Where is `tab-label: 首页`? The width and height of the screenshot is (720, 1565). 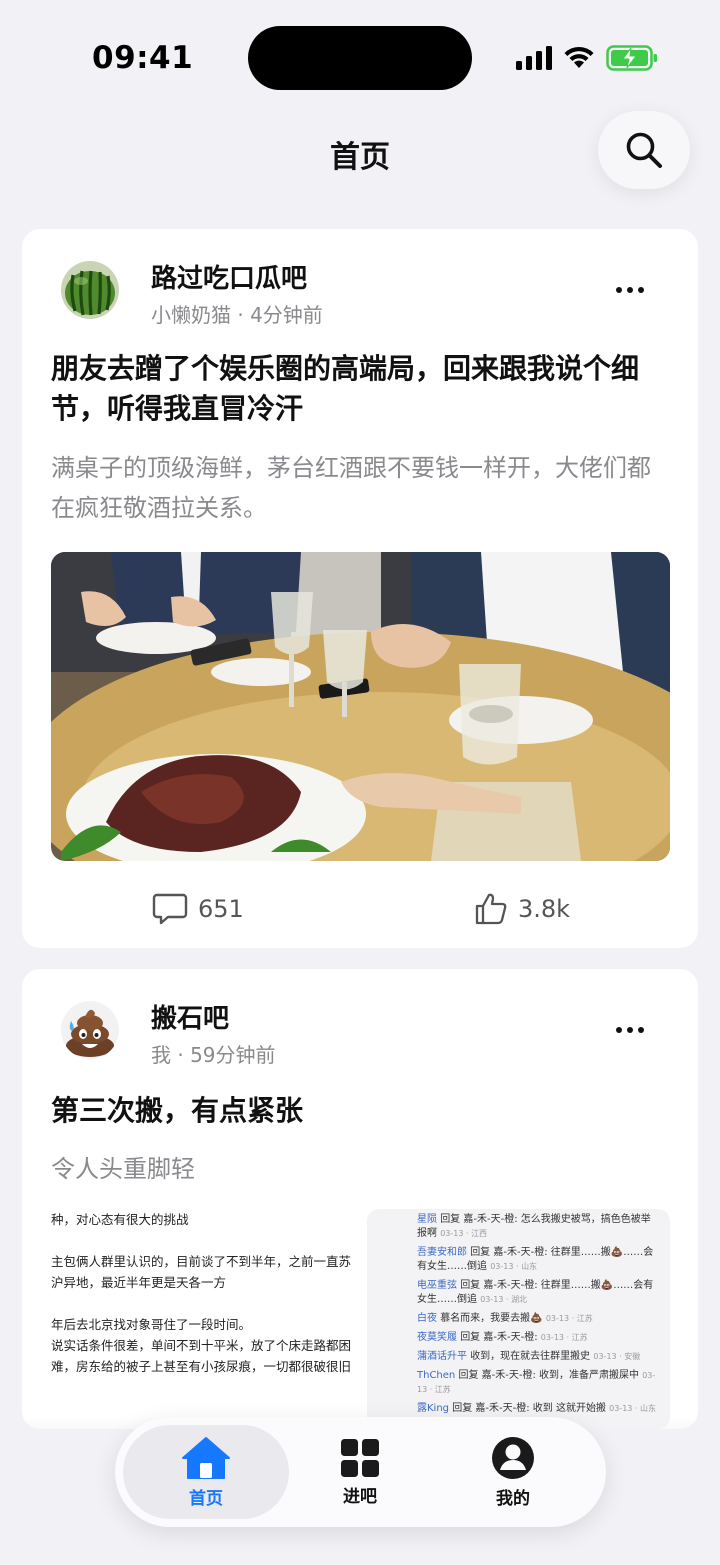 tab-label: 首页 is located at coordinates (206, 1498).